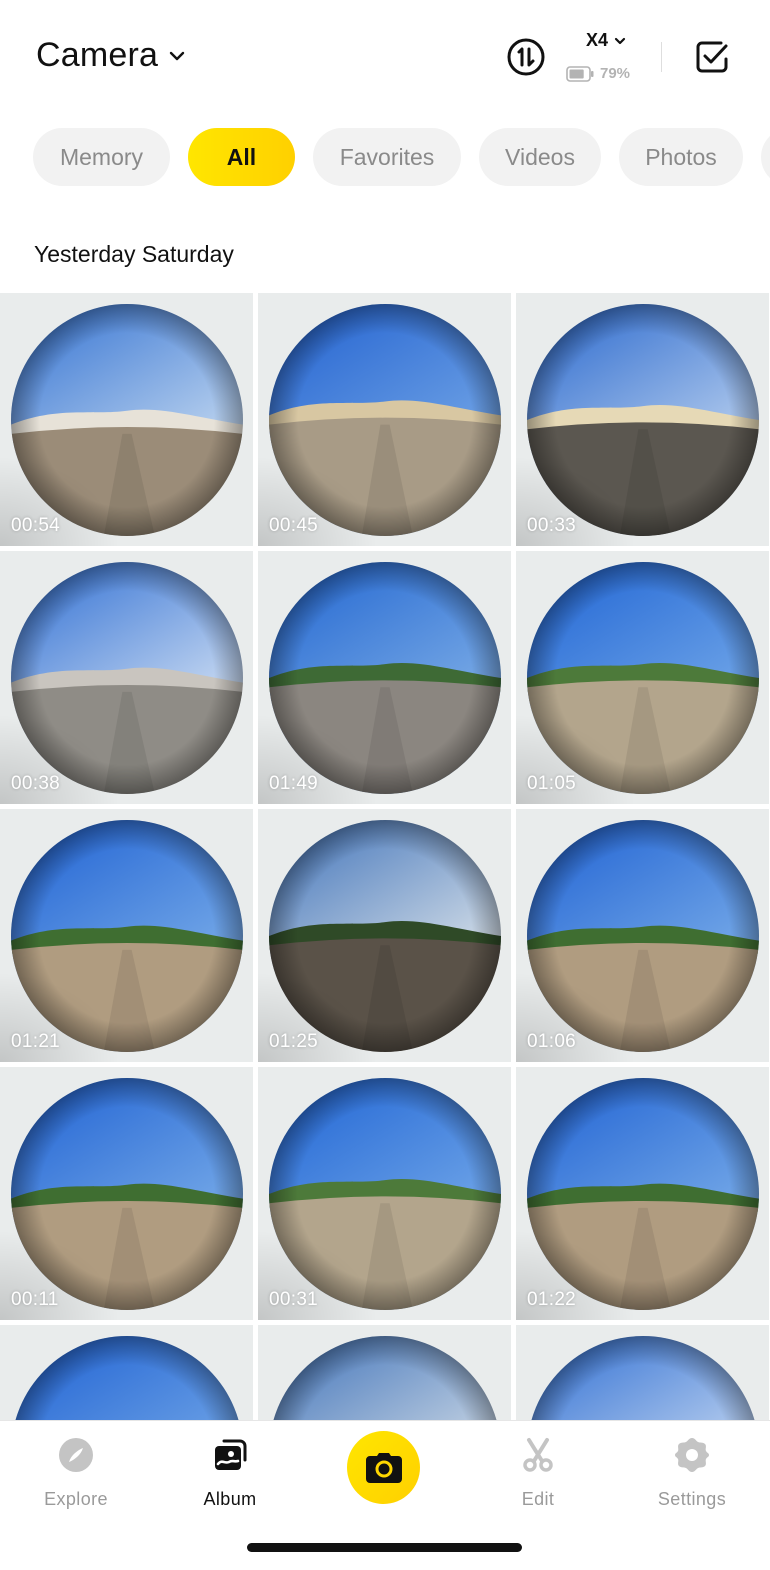 Image resolution: width=770 pixels, height=1570 pixels. I want to click on gear-icon, so click(692, 1455).